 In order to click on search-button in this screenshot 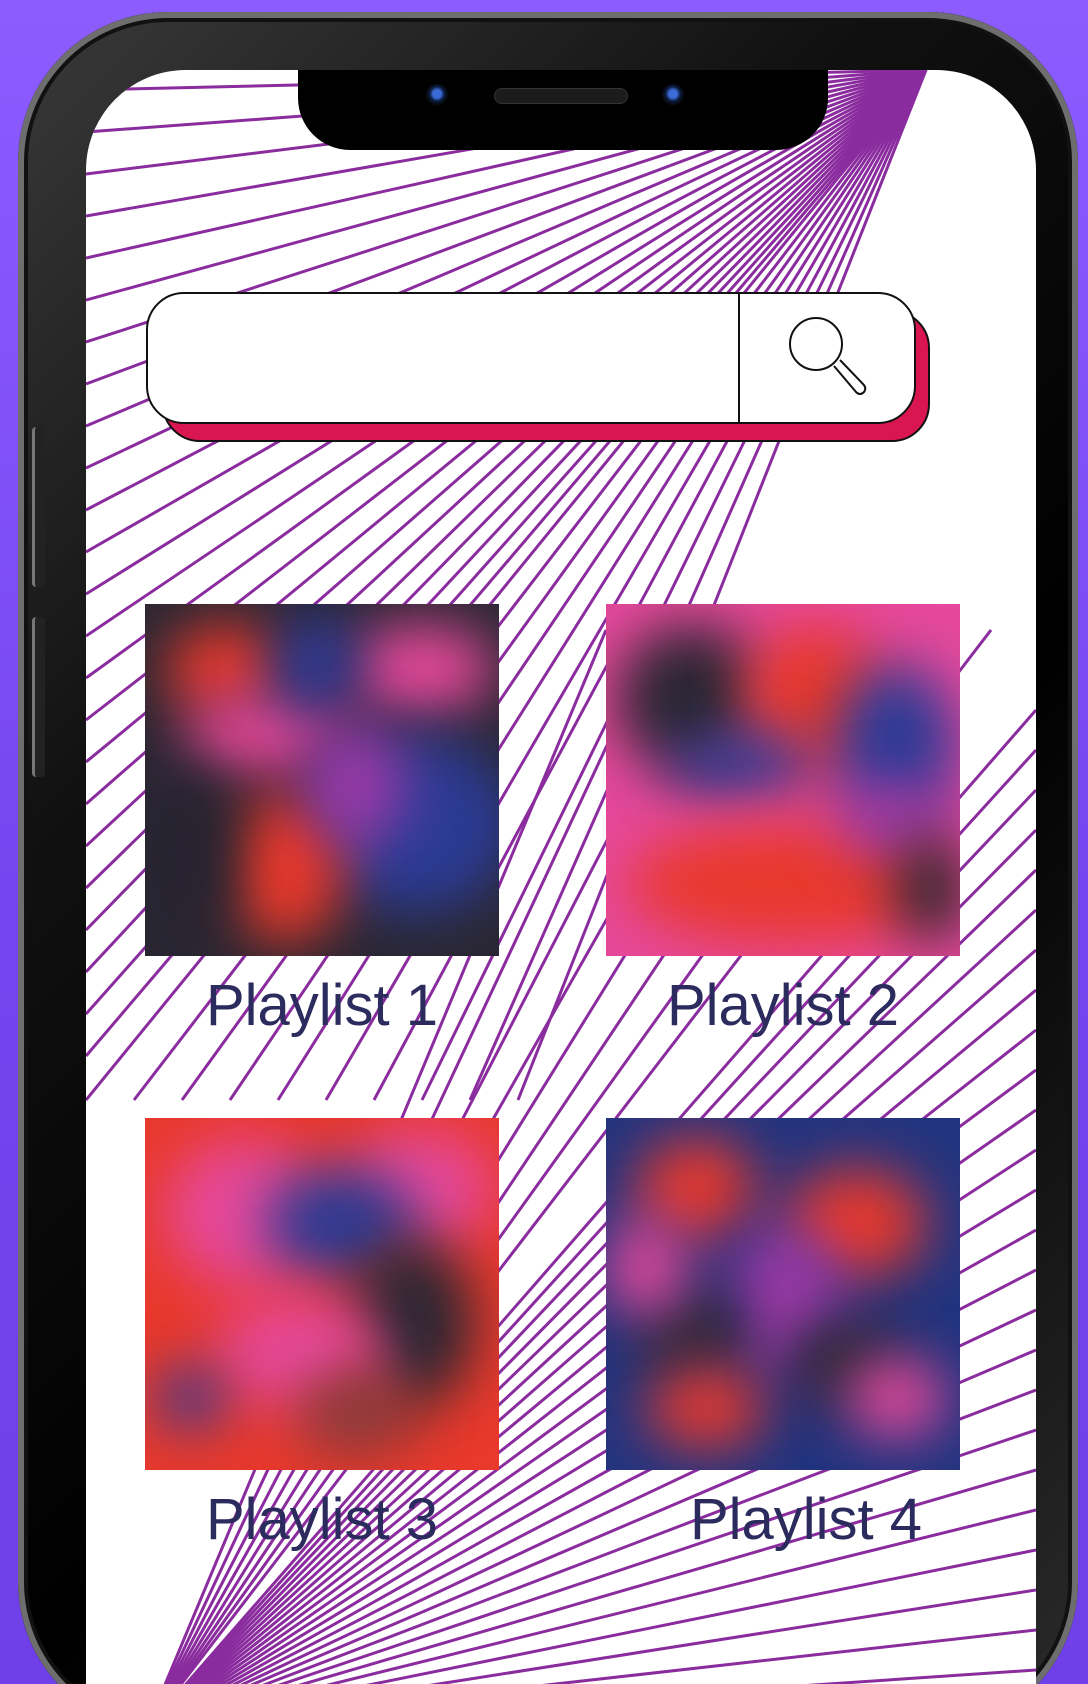, I will do `click(826, 358)`.